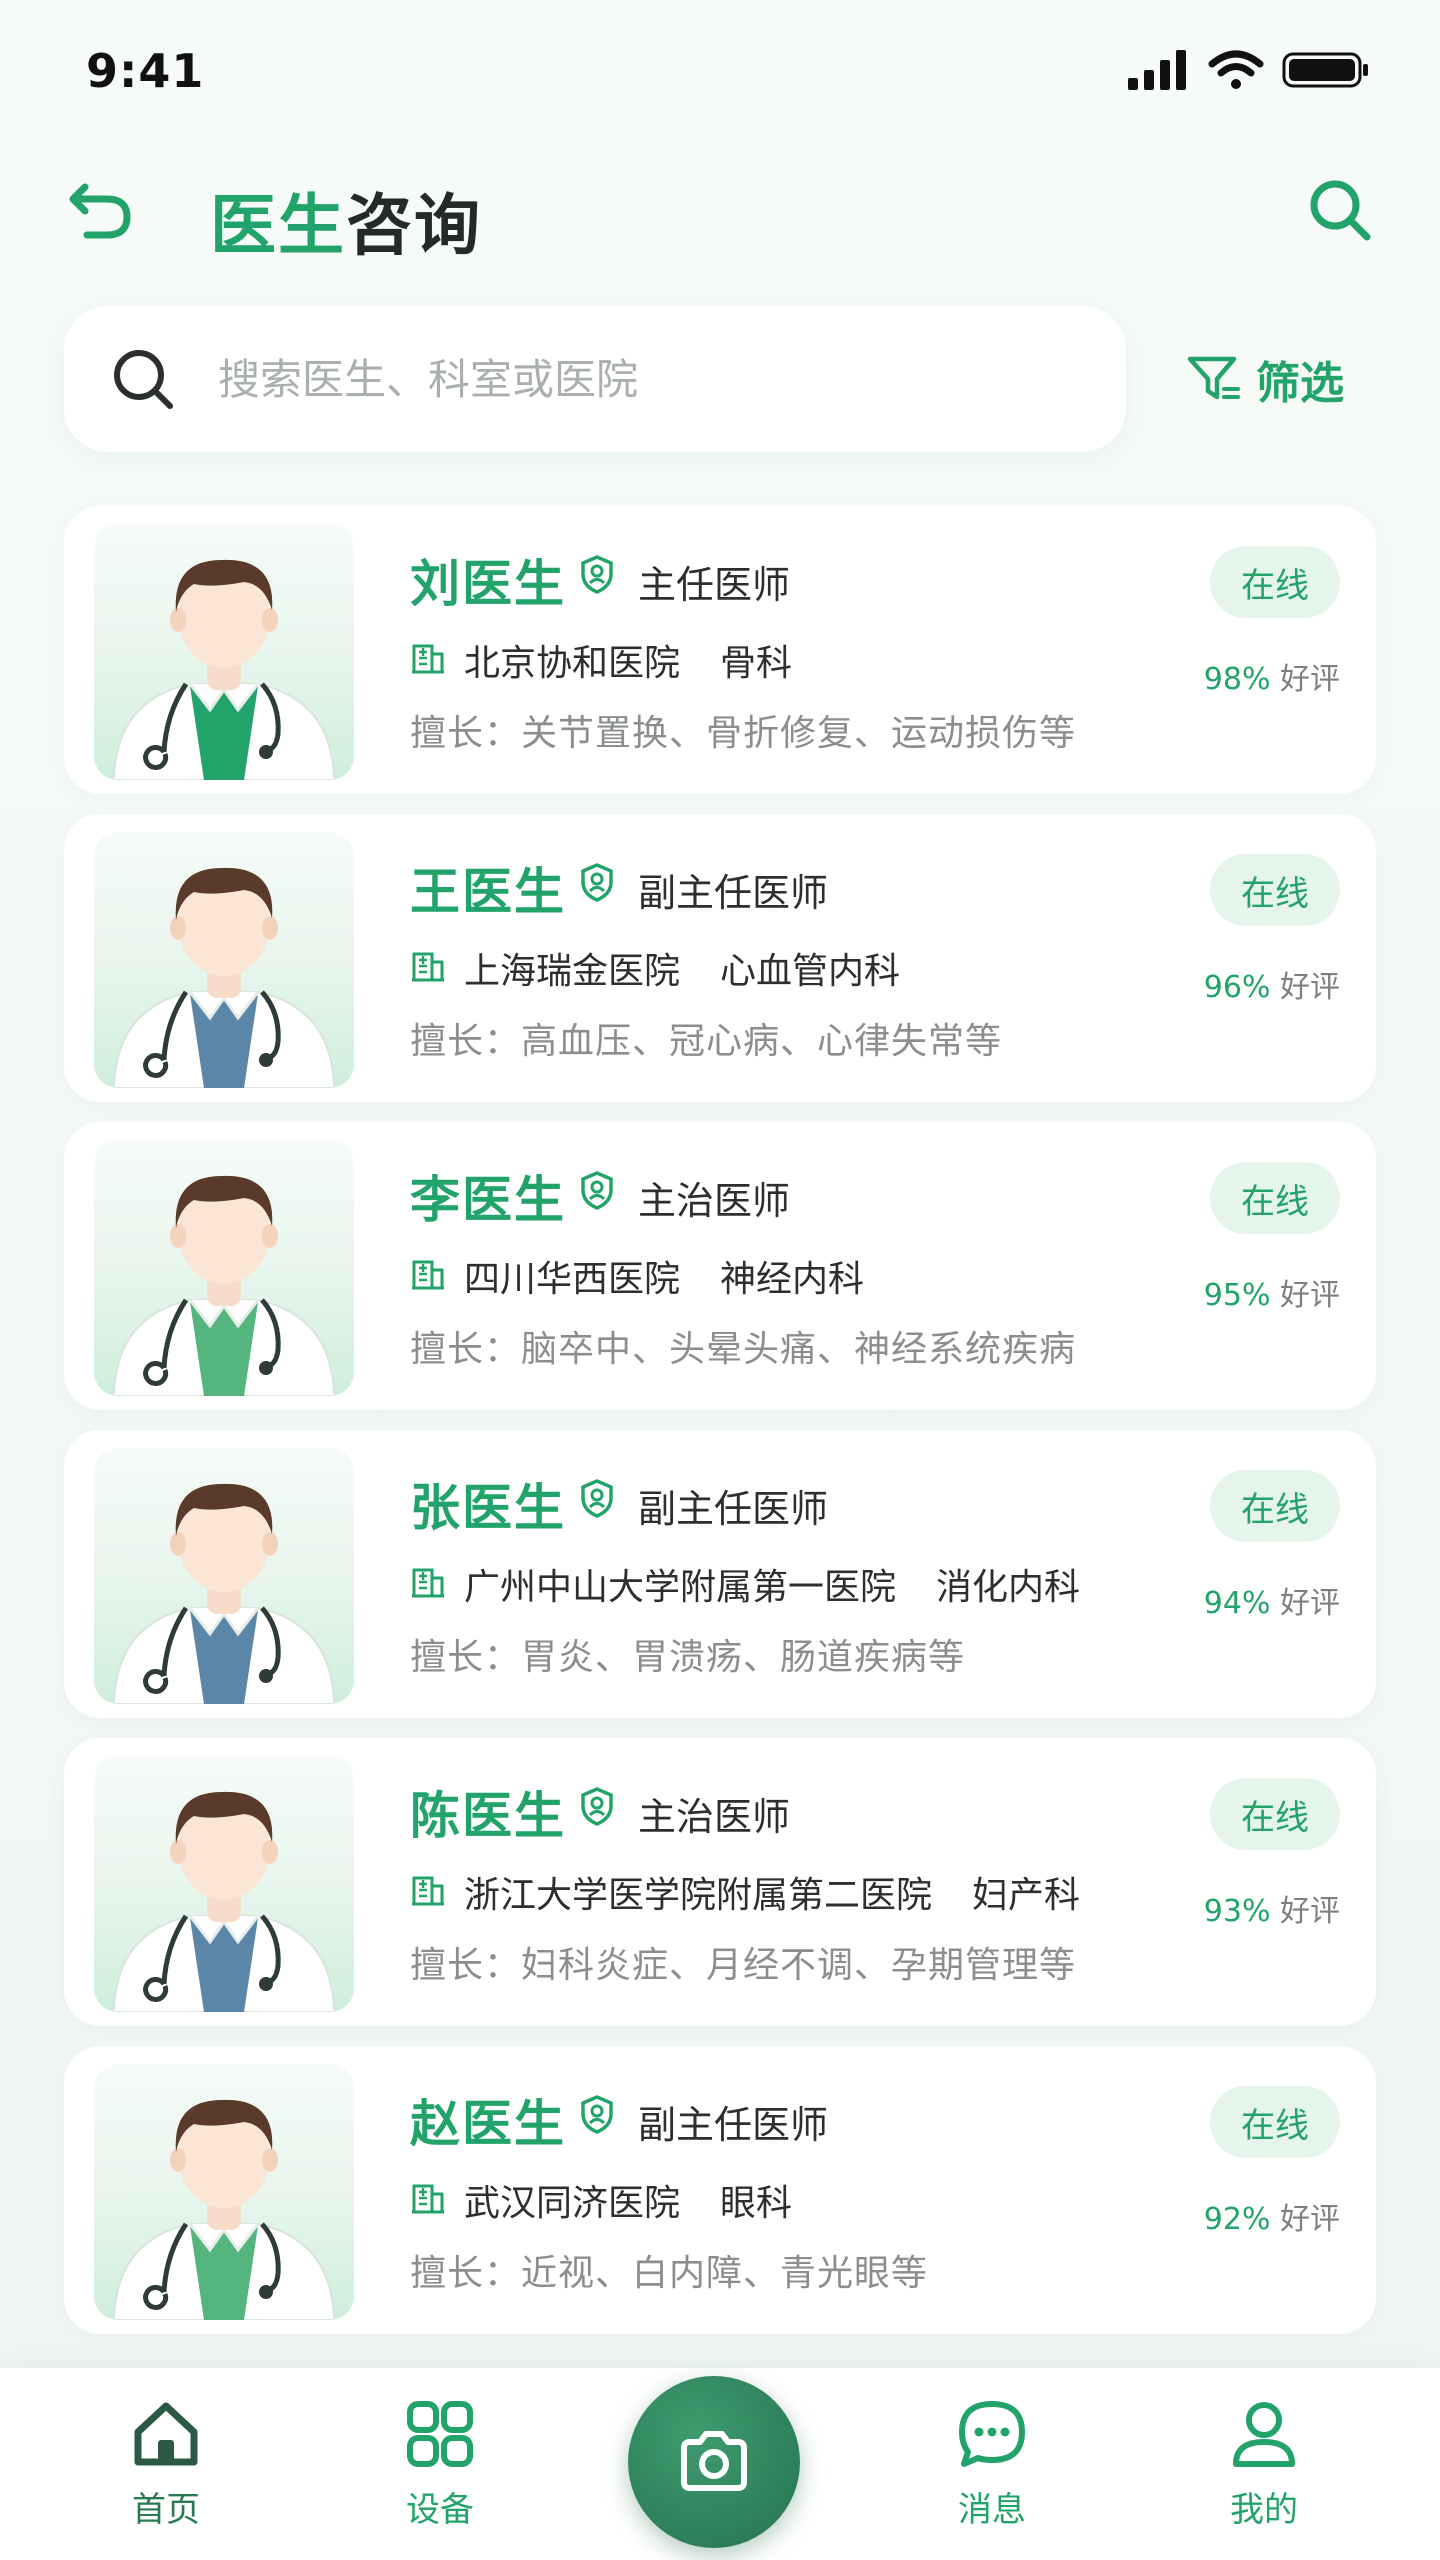  Describe the element at coordinates (440, 2468) in the screenshot. I see `nav-item-devices: 设备` at that location.